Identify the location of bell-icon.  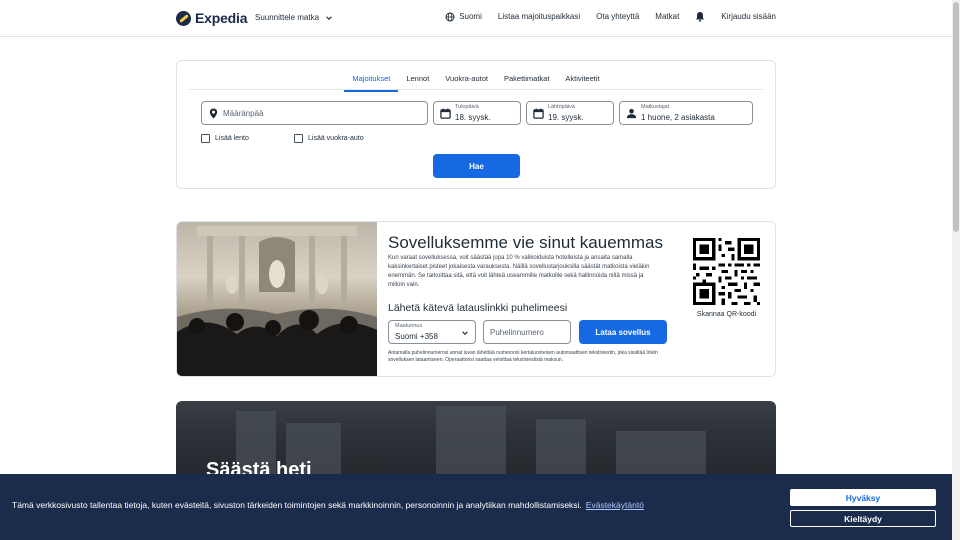
(700, 17).